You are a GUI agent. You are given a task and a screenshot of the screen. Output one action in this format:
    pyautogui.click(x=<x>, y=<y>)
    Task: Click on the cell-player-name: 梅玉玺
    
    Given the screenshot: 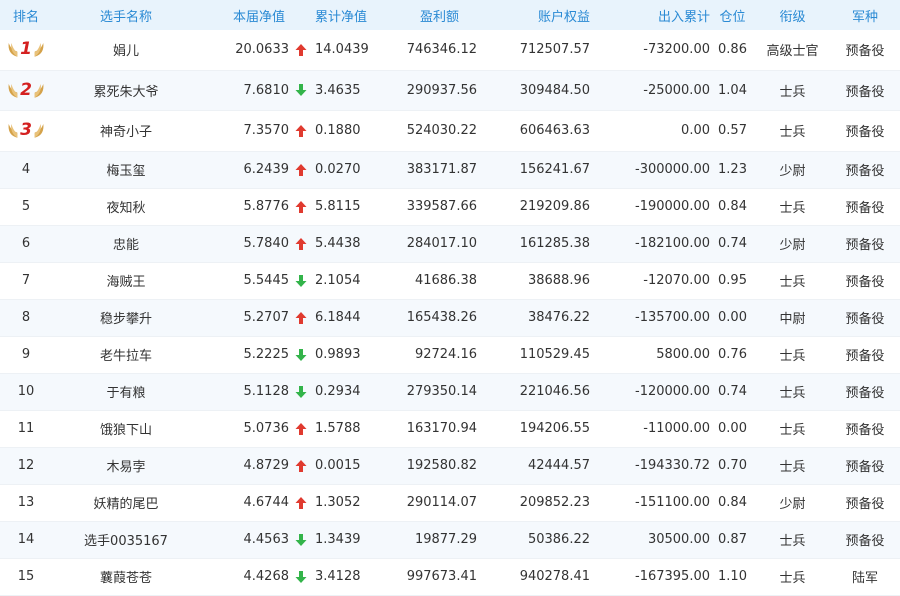 What is the action you would take?
    pyautogui.click(x=126, y=169)
    